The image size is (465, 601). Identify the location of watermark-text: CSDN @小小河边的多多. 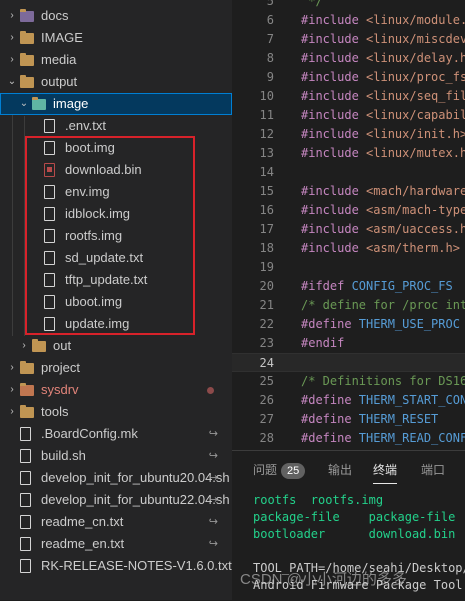
(323, 579).